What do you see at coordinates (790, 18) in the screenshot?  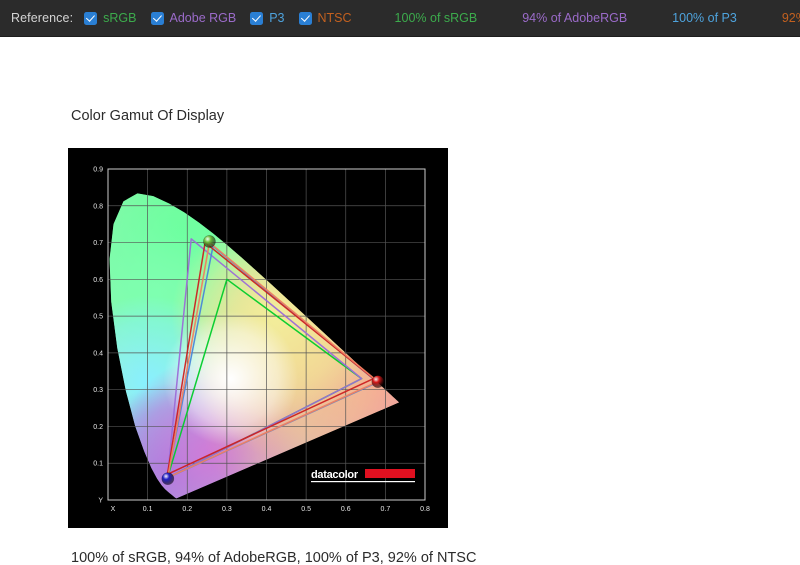 I see `stat-ntsc: 92% of NTSC` at bounding box center [790, 18].